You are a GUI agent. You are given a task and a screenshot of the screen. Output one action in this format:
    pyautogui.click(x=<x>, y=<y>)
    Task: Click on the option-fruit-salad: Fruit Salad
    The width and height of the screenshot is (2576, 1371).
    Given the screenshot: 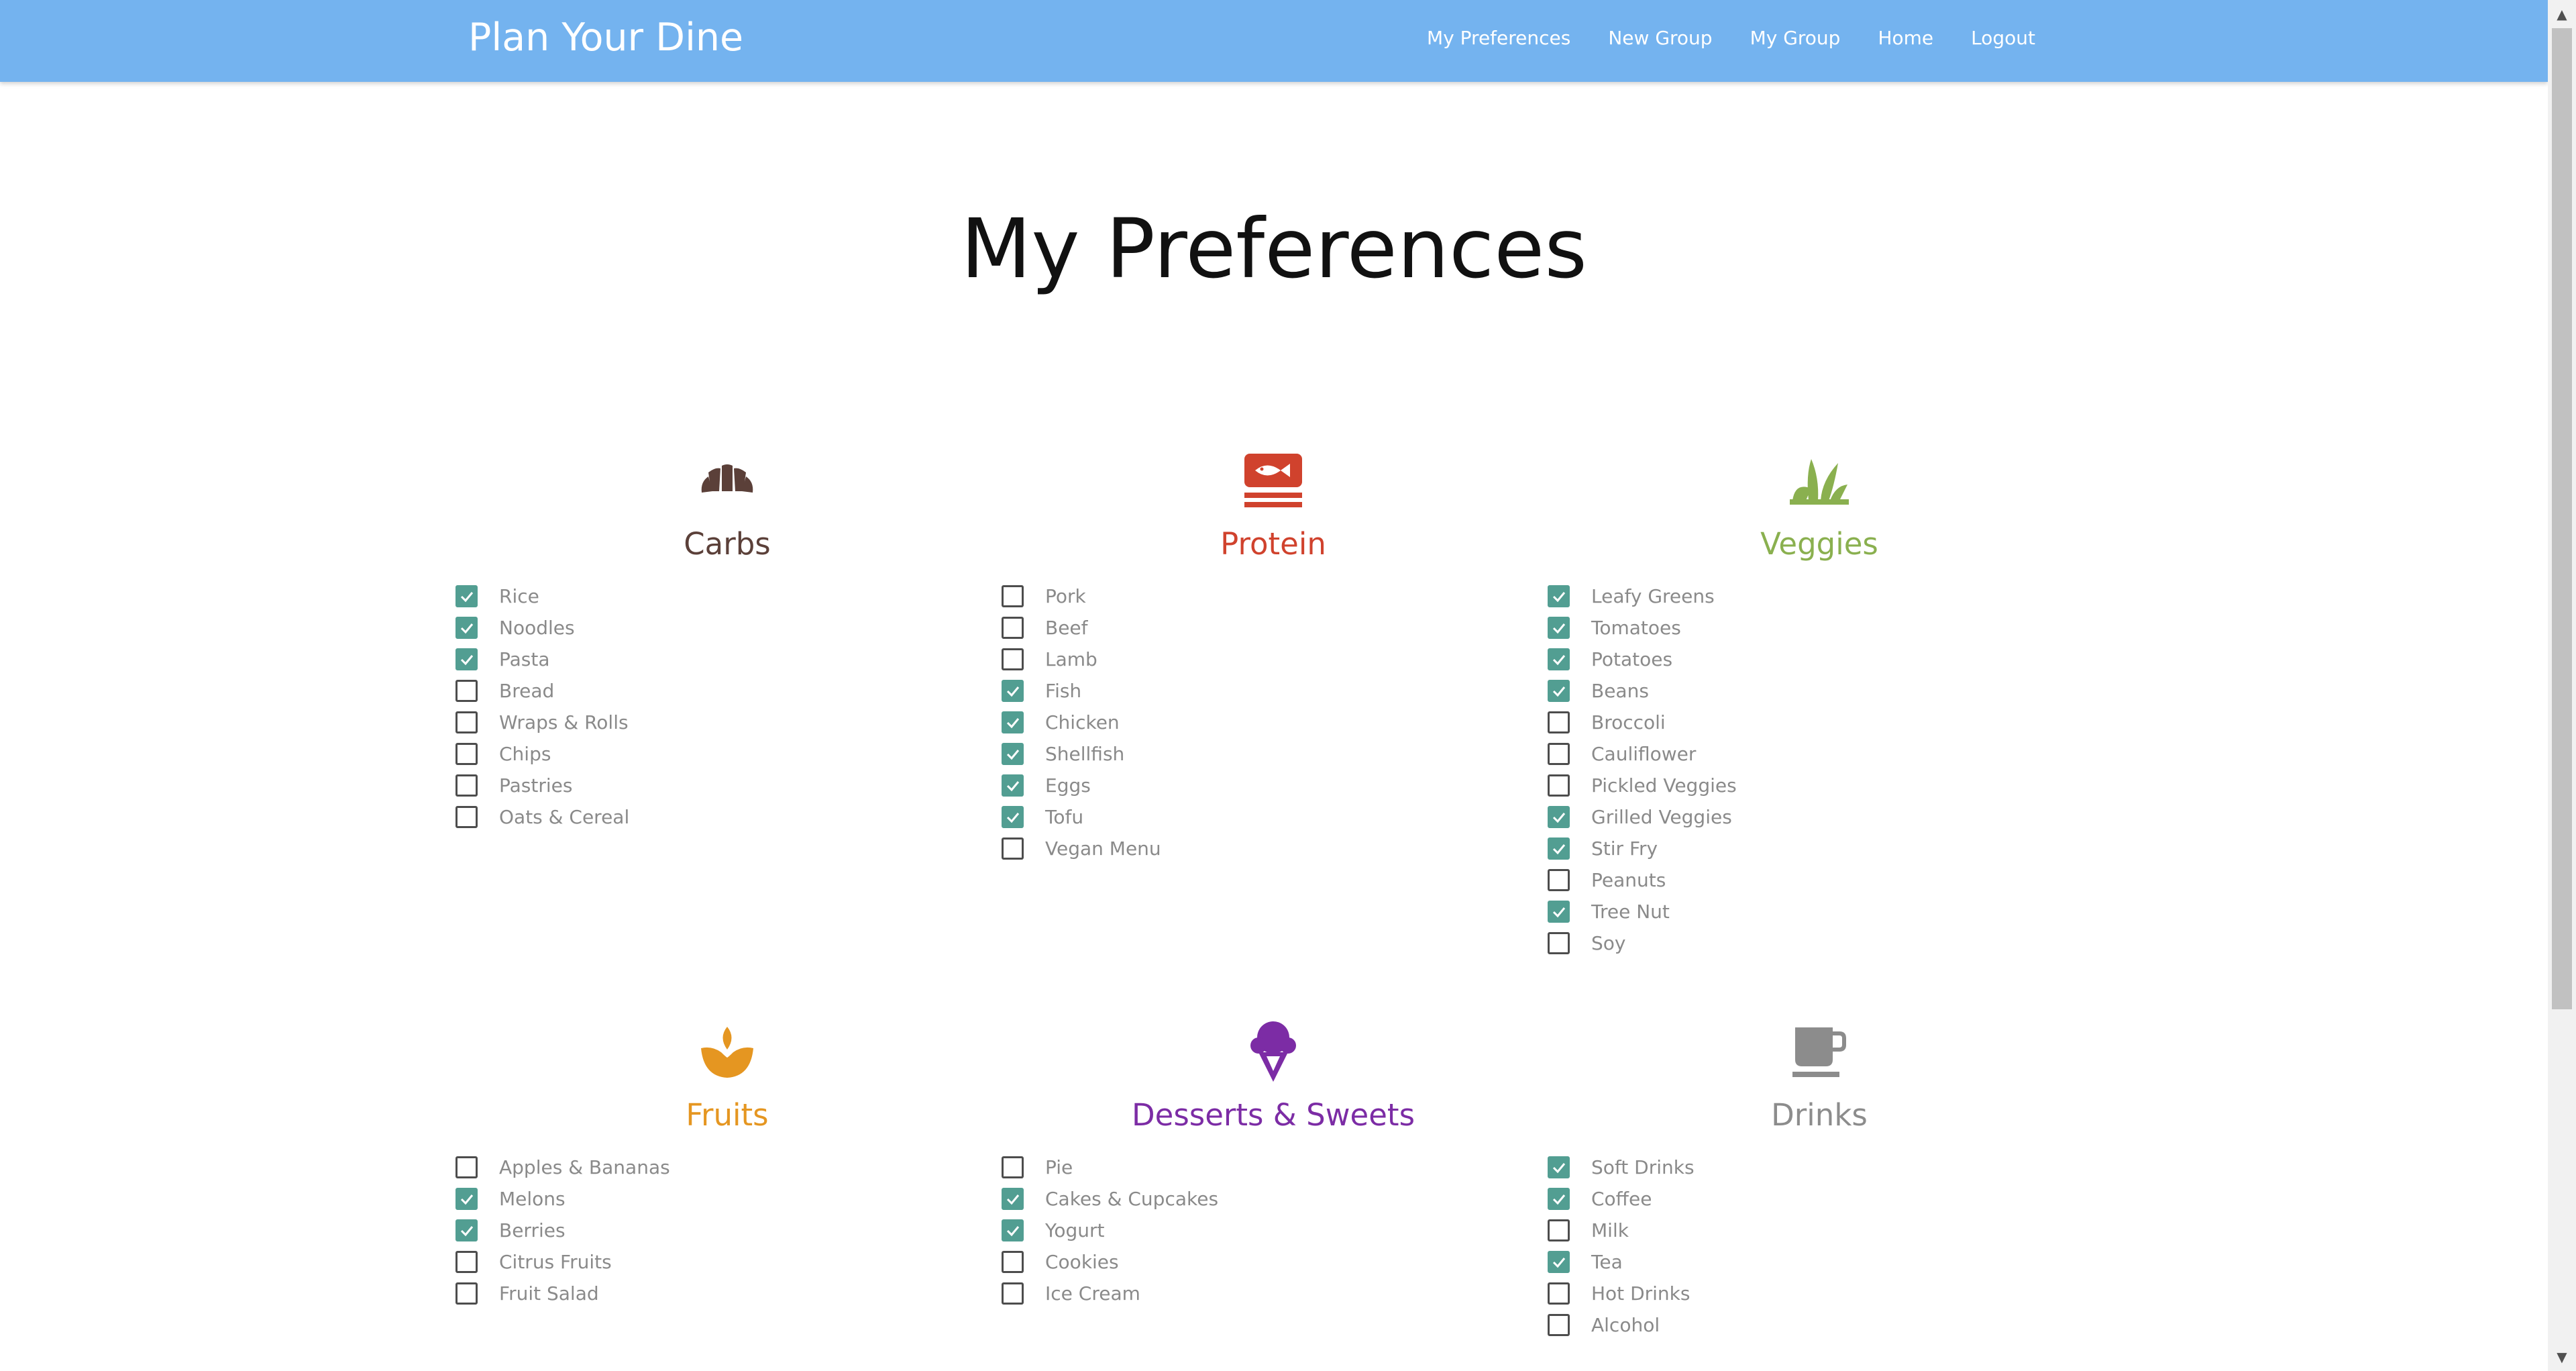 What is the action you would take?
    pyautogui.click(x=562, y=1293)
    